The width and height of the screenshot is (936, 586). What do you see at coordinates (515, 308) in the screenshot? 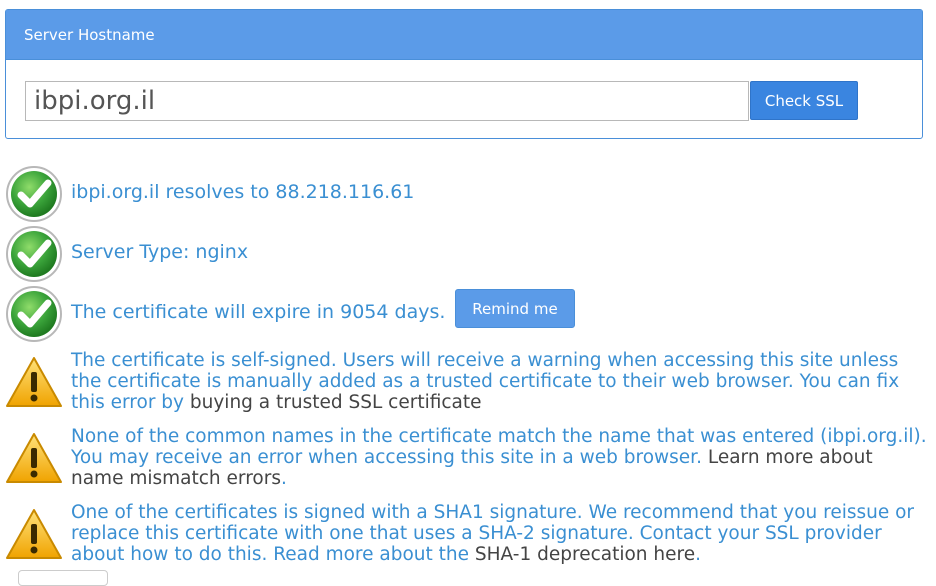
I see `remind-me-button: Remind me` at bounding box center [515, 308].